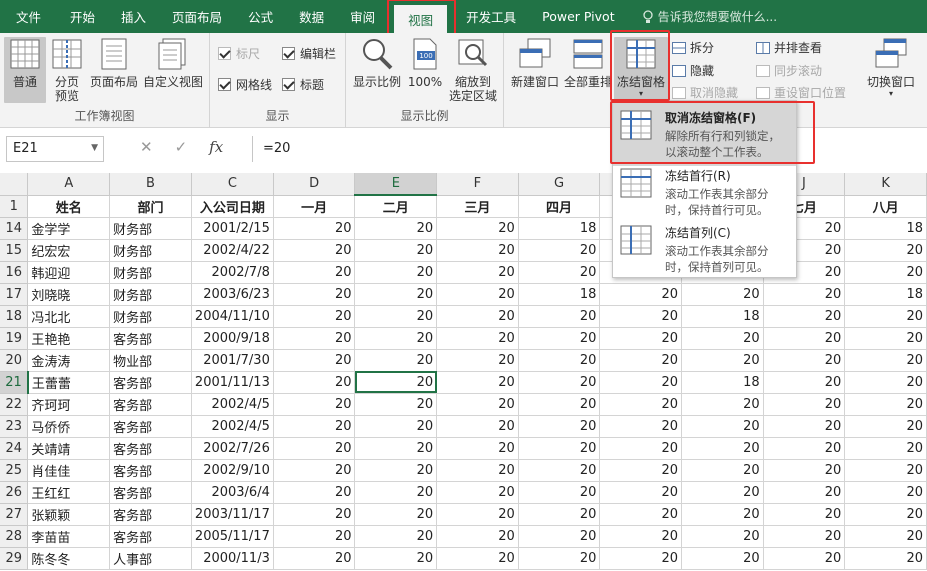 Image resolution: width=927 pixels, height=571 pixels. Describe the element at coordinates (150, 360) in the screenshot. I see `grid-cell: 物业部` at that location.